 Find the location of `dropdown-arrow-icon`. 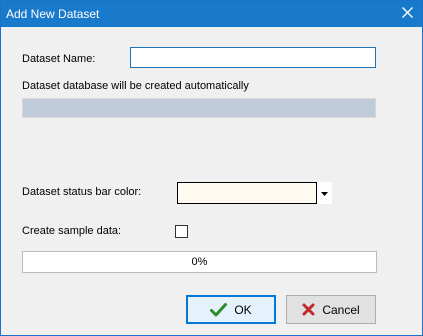

dropdown-arrow-icon is located at coordinates (324, 193).